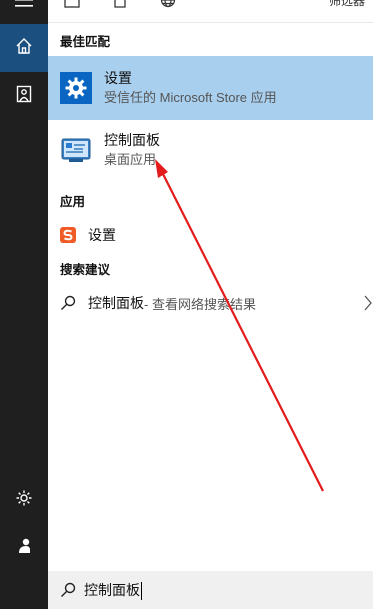 The width and height of the screenshot is (373, 609). I want to click on filter-dropdown: 筛选器, so click(347, 4).